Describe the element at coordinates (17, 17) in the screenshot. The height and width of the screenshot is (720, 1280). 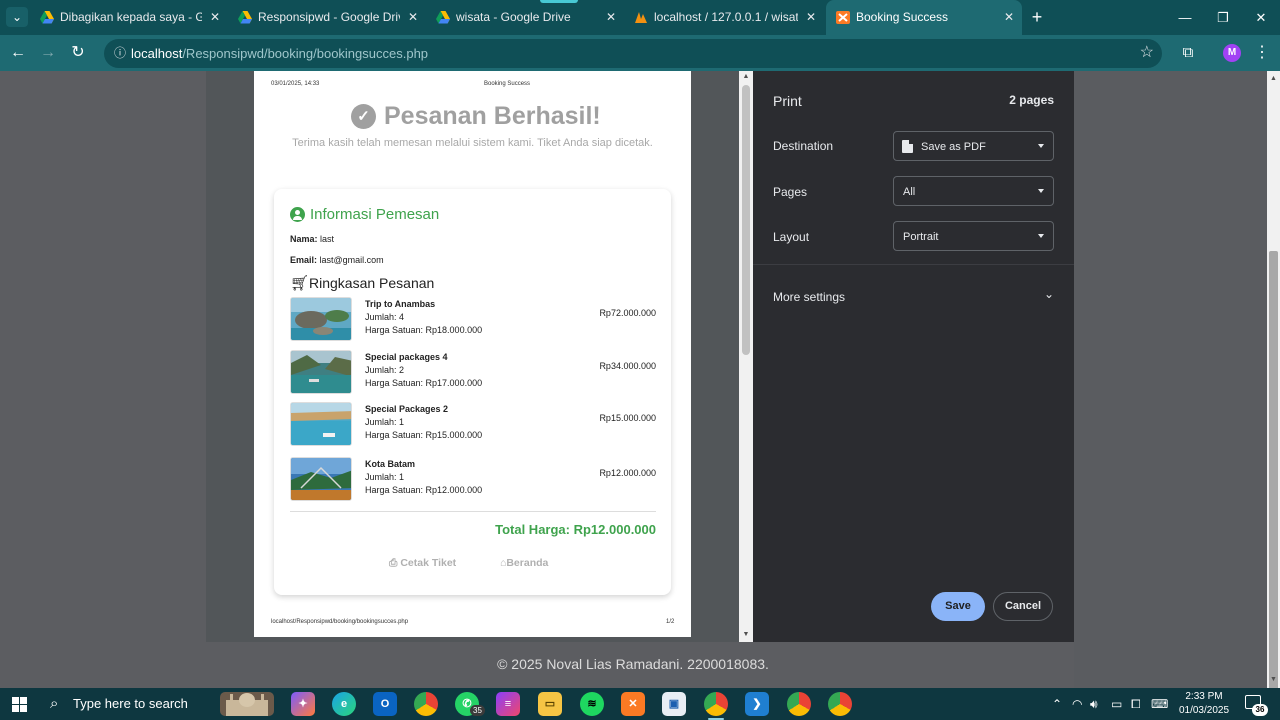
I see `tab-search-button: ⌄` at that location.